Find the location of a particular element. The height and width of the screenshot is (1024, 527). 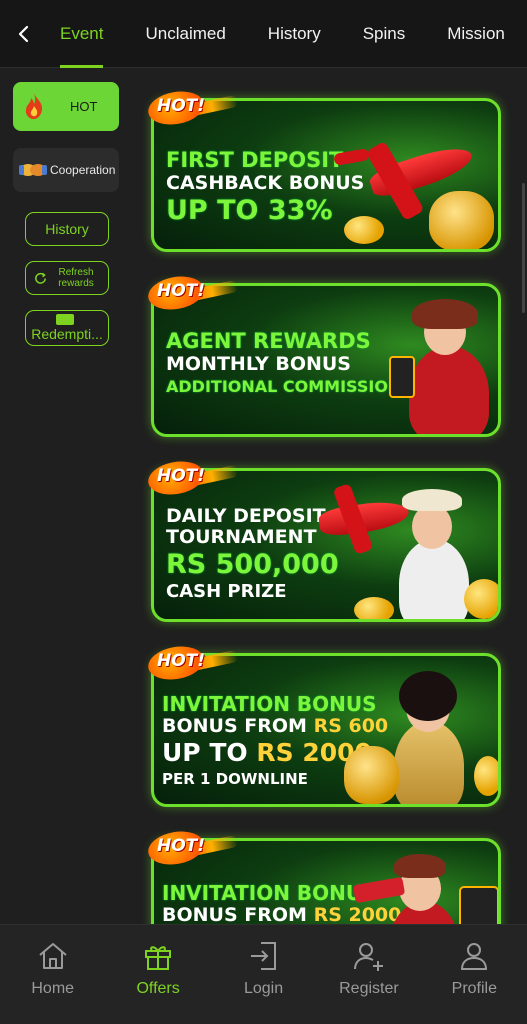

tab-mission: Mission is located at coordinates (476, 34).